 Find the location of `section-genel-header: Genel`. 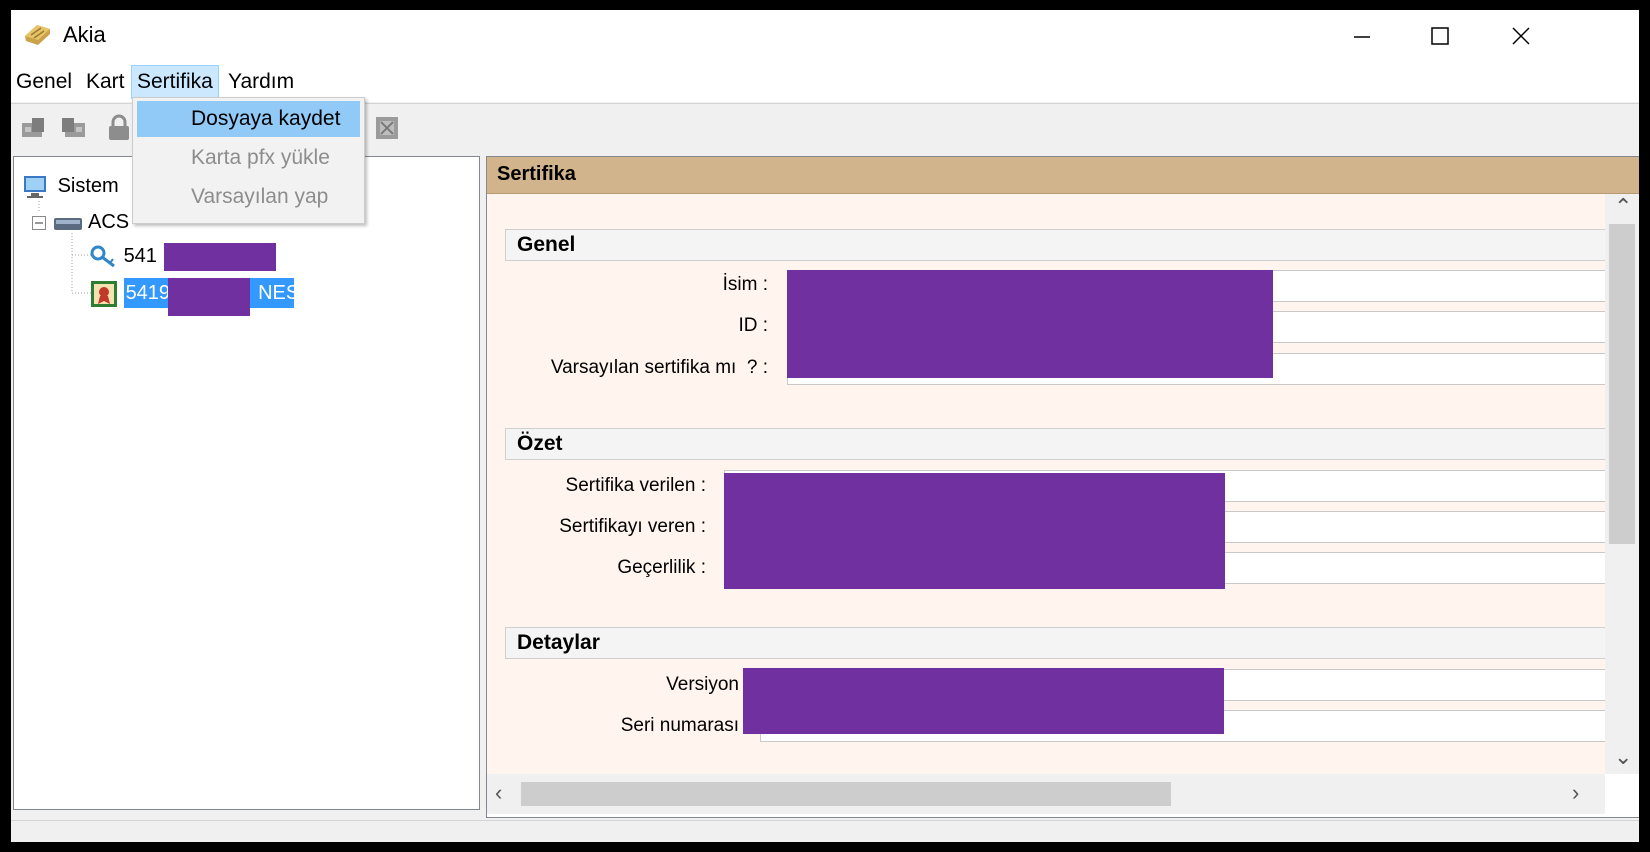

section-genel-header: Genel is located at coordinates (1055, 245).